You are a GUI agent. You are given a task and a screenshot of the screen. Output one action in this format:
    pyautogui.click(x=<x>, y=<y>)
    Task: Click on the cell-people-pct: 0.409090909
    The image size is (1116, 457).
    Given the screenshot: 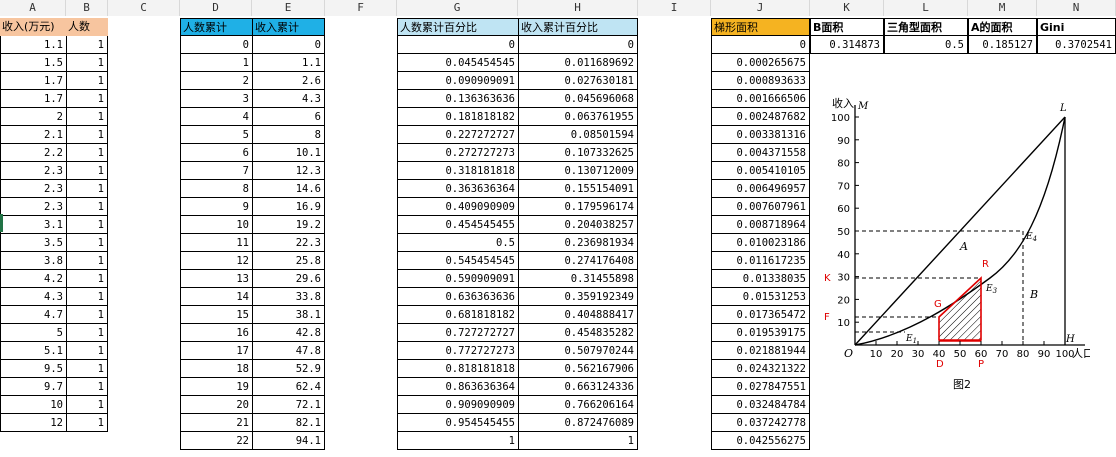 What is the action you would take?
    pyautogui.click(x=457, y=207)
    